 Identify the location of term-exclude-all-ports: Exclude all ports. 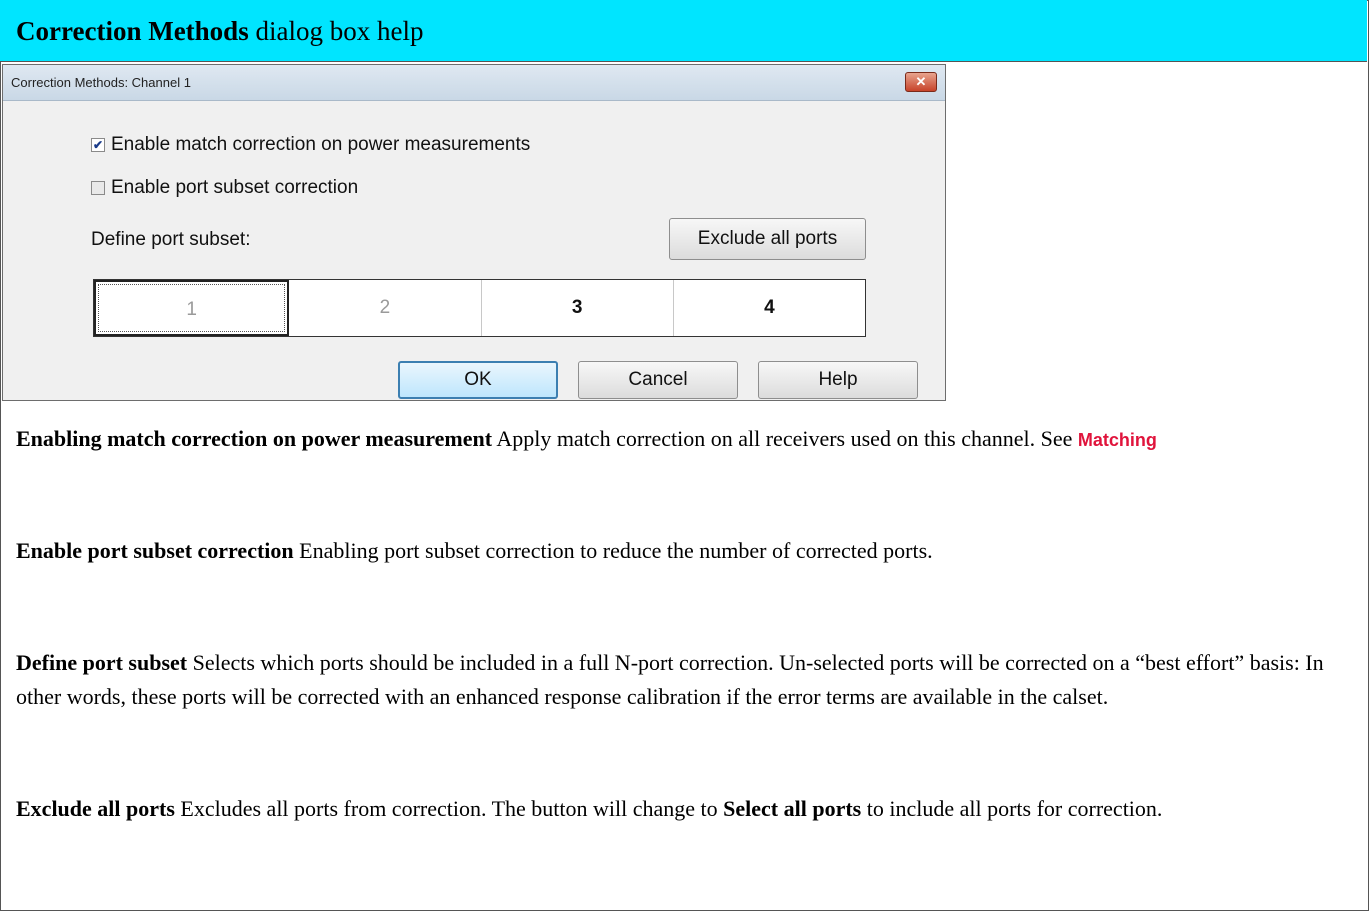
(95, 808).